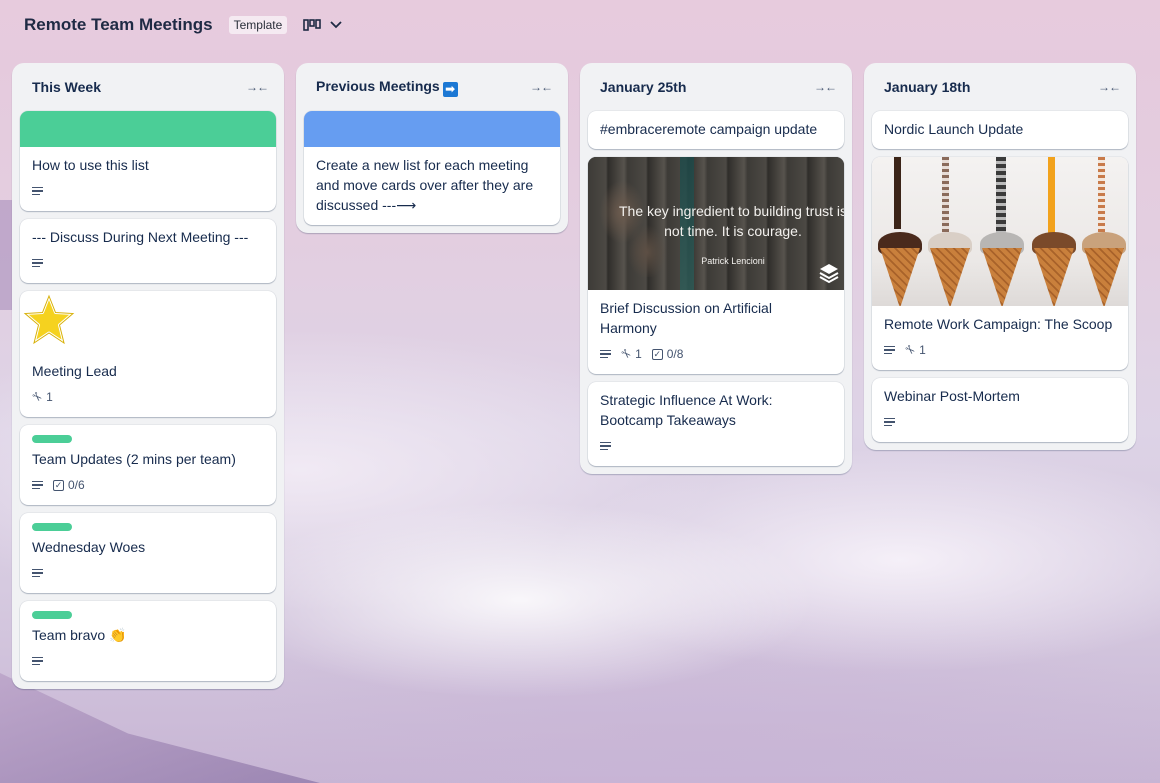 The width and height of the screenshot is (1160, 783). Describe the element at coordinates (1000, 410) in the screenshot. I see `card-webinar-post-mortem: Webinar Post-Mortem` at that location.